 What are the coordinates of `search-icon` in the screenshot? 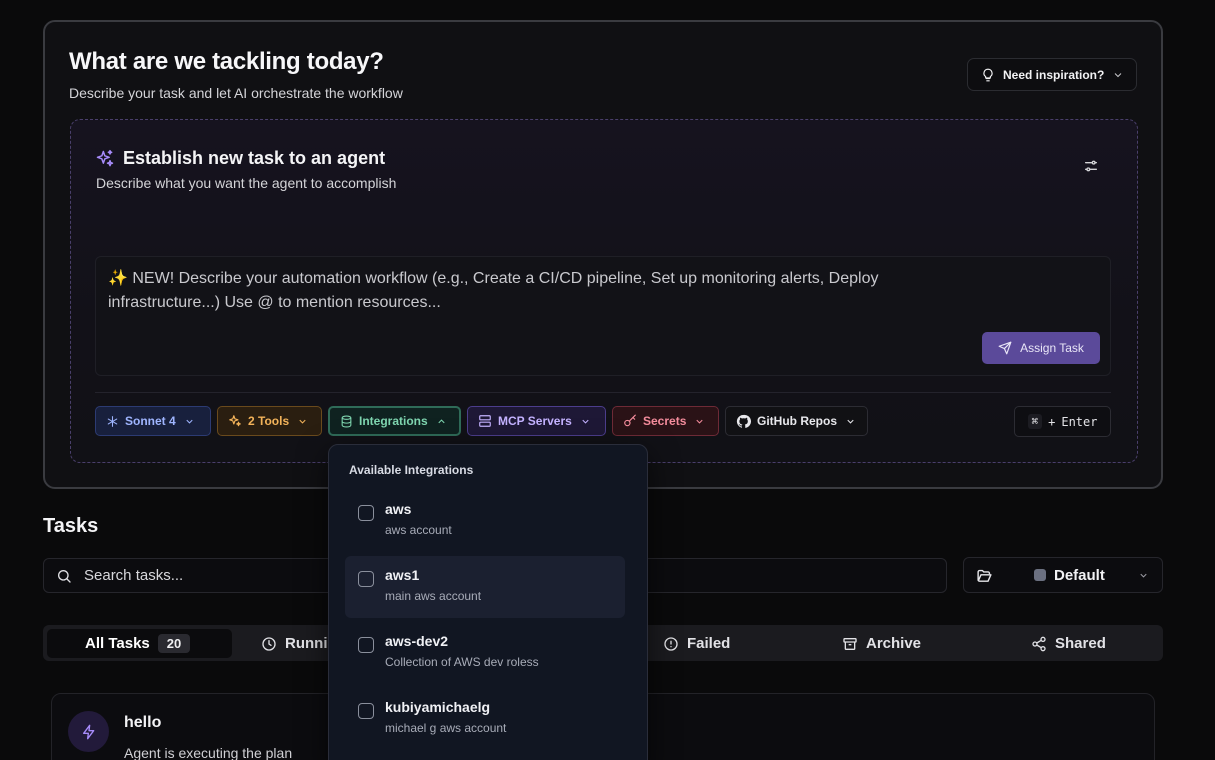 It's located at (64, 576).